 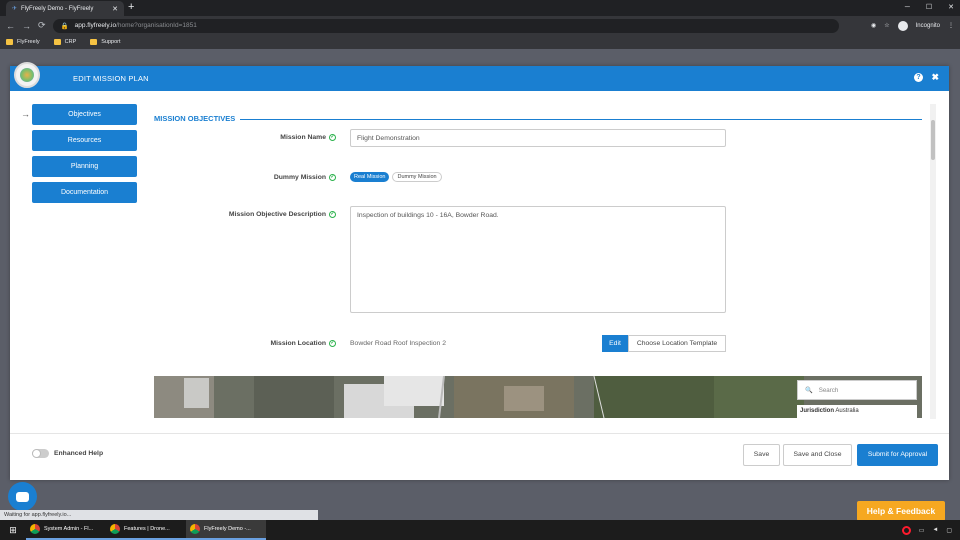 What do you see at coordinates (22, 496) in the screenshot?
I see `chat-launcher-icon` at bounding box center [22, 496].